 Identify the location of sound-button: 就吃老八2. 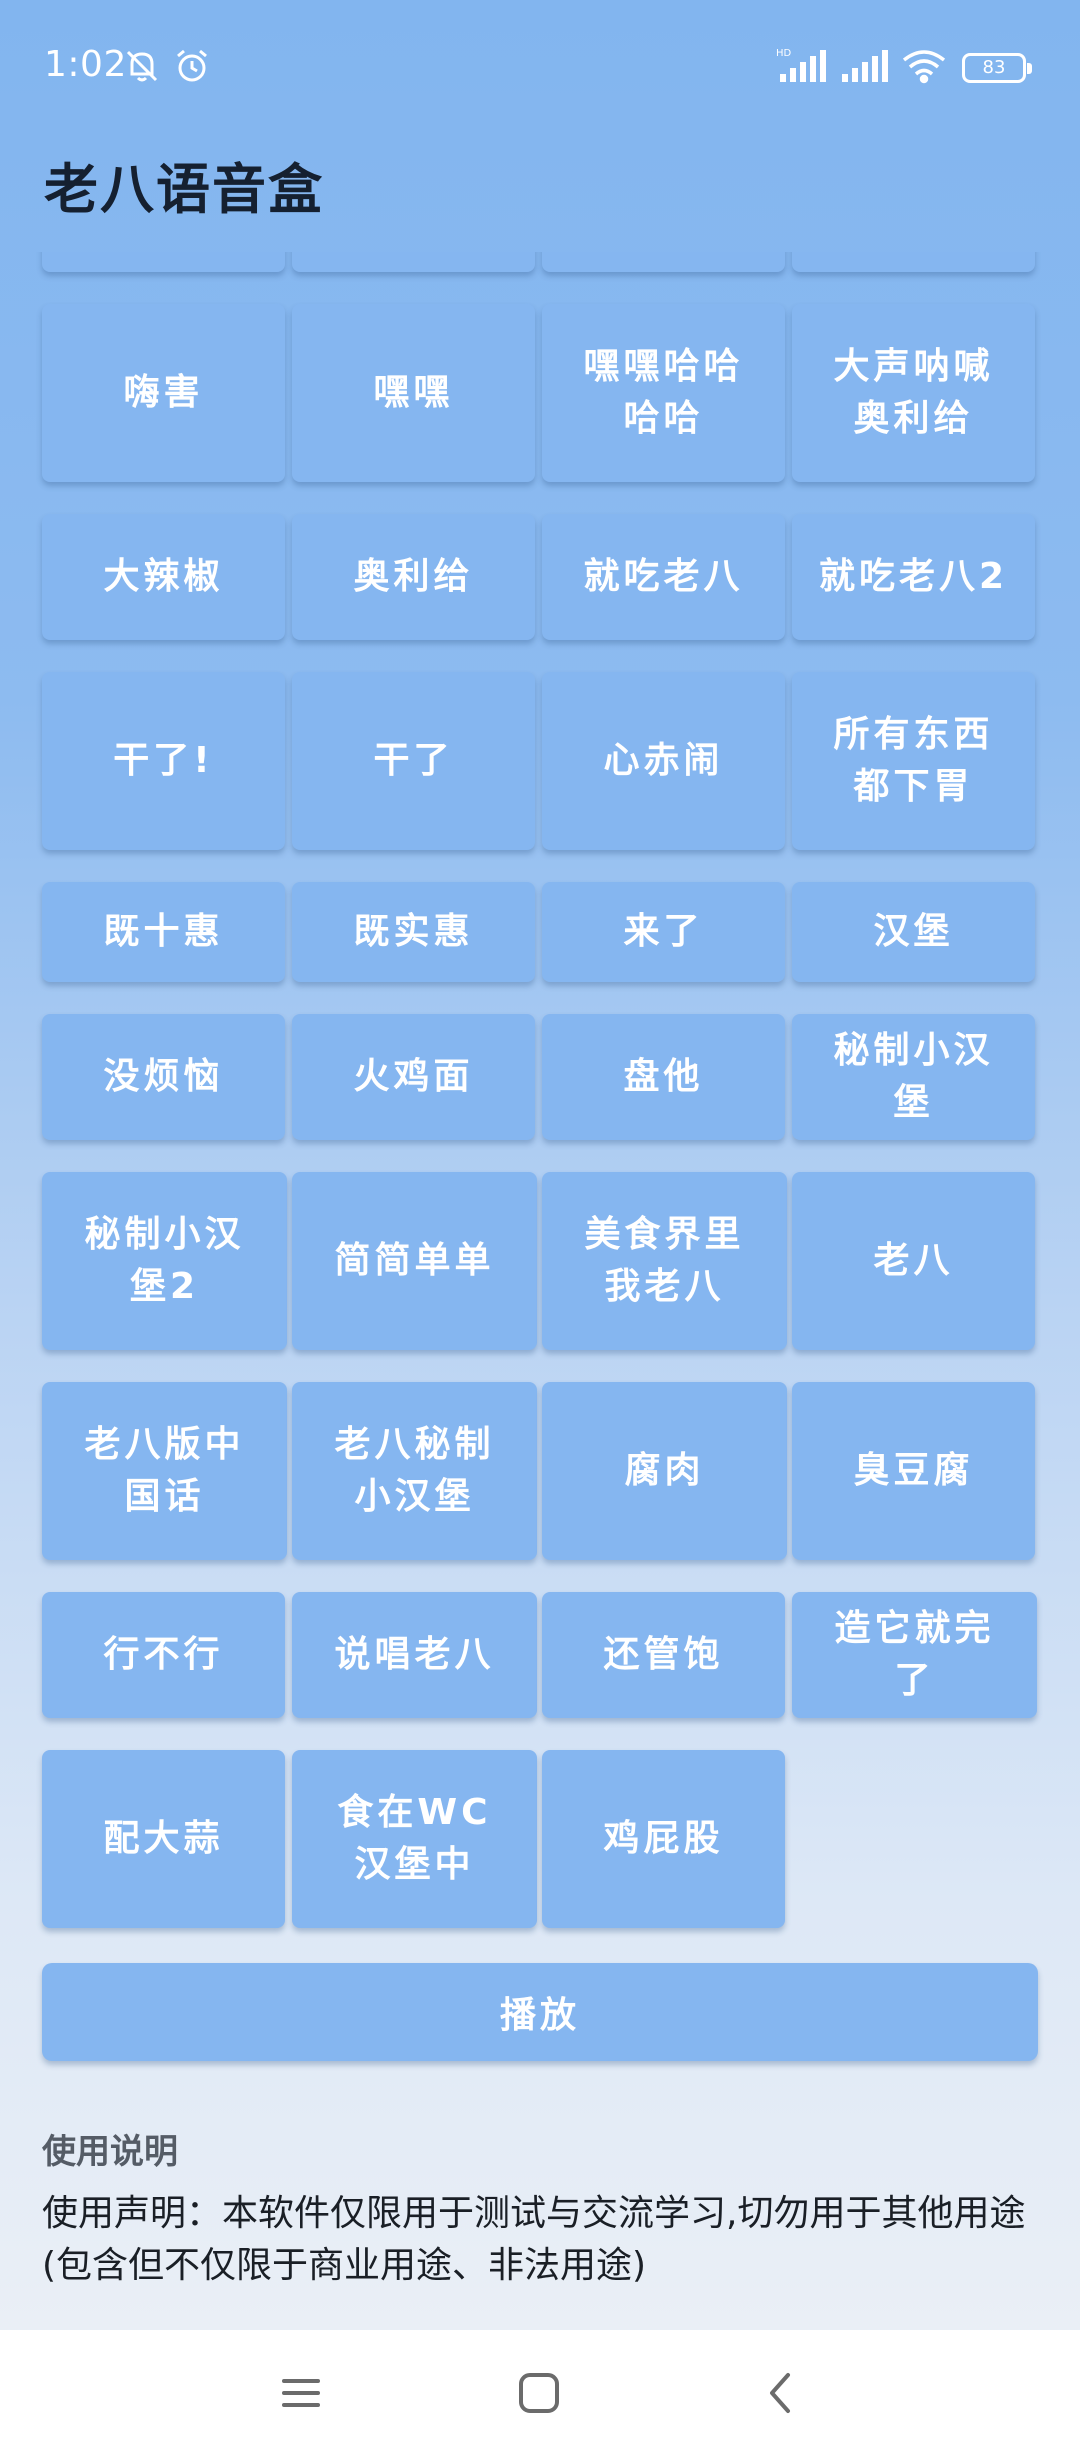
(913, 577).